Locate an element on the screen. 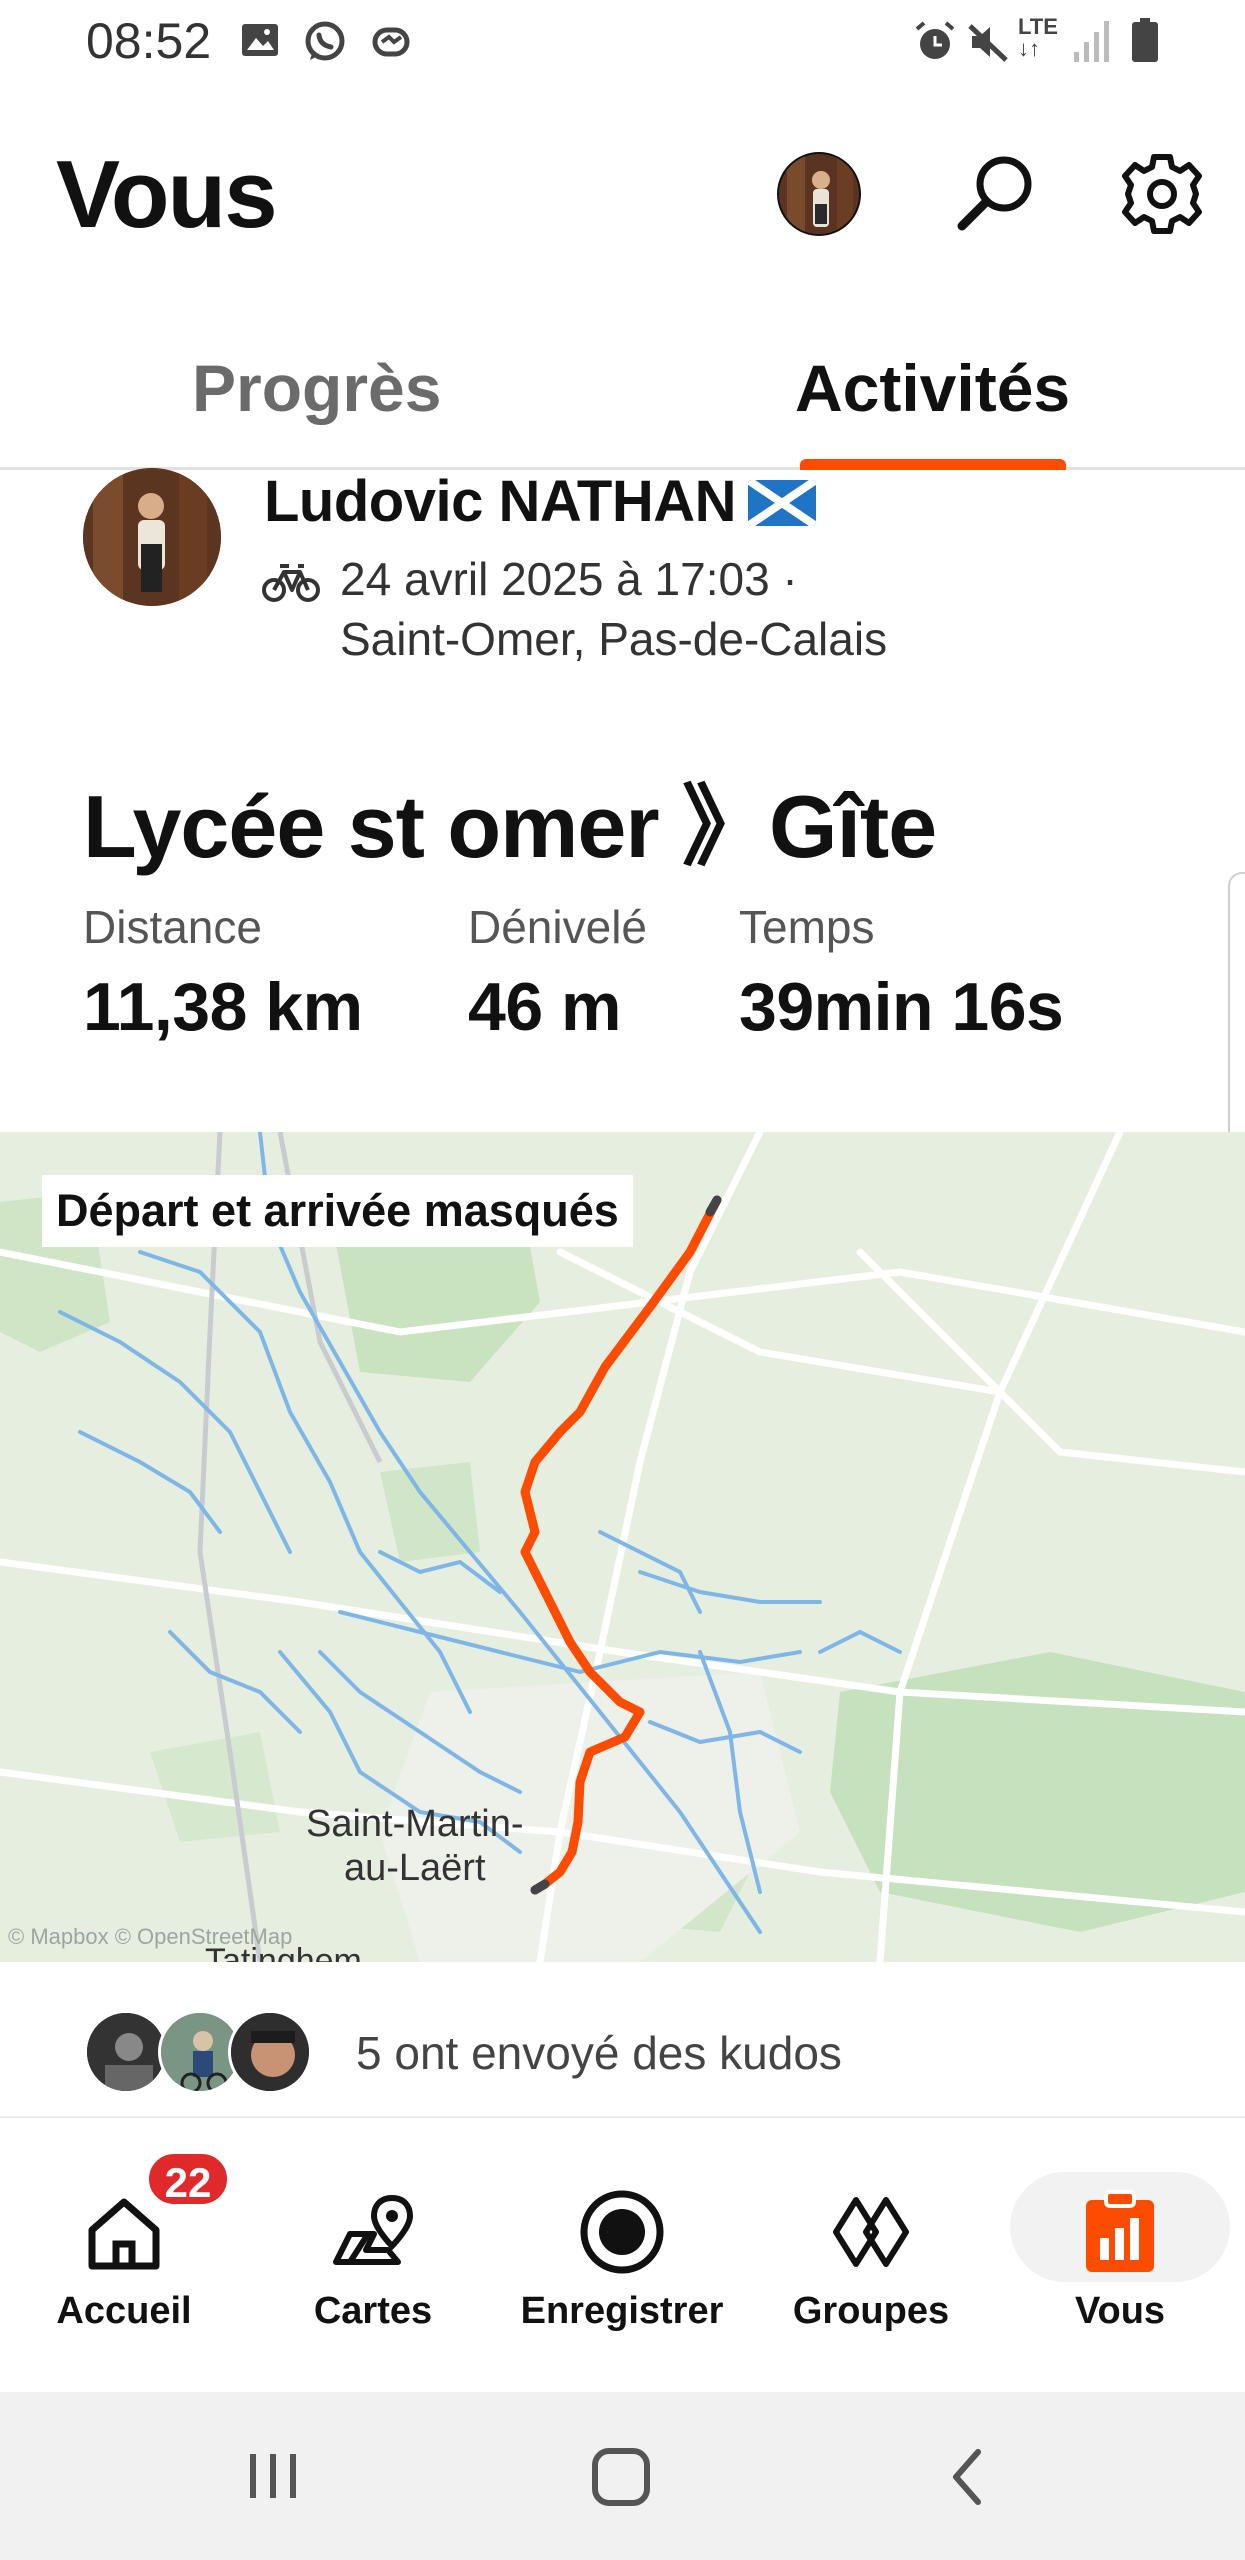  status-bar: 08:52 LTE ↓↑ is located at coordinates (622, 45).